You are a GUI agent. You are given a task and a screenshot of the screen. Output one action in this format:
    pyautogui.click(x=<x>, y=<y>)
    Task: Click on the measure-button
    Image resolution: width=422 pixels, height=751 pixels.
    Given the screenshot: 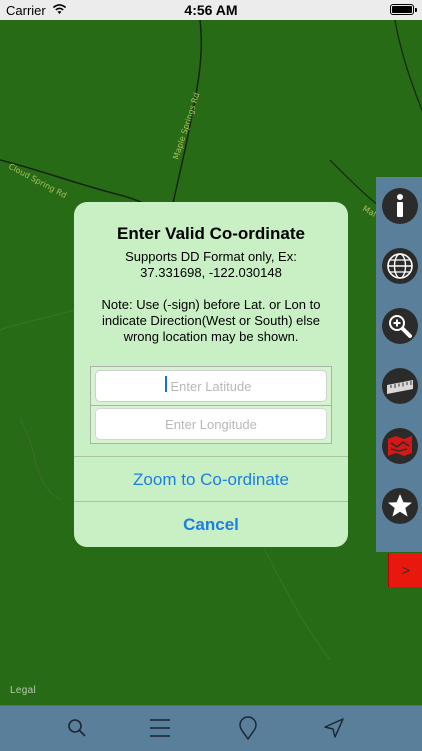 What is the action you would take?
    pyautogui.click(x=400, y=386)
    